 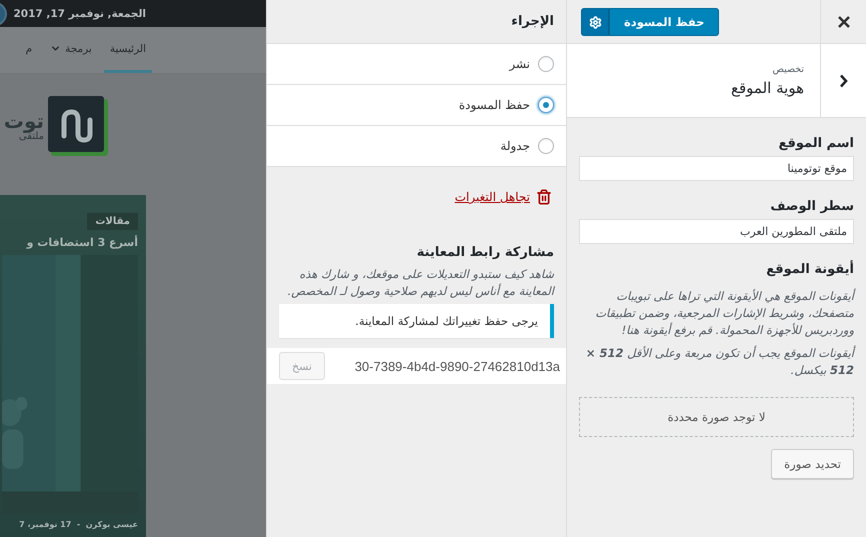 What do you see at coordinates (24, 120) in the screenshot?
I see `logo-title: توت` at bounding box center [24, 120].